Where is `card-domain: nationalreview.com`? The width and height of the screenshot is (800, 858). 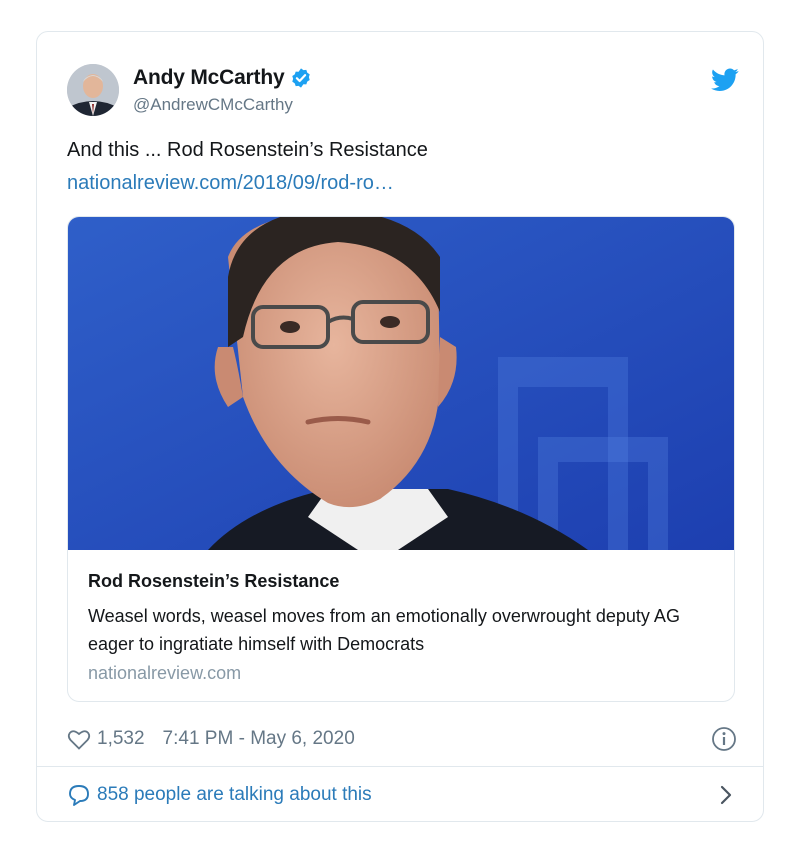 card-domain: nationalreview.com is located at coordinates (165, 673).